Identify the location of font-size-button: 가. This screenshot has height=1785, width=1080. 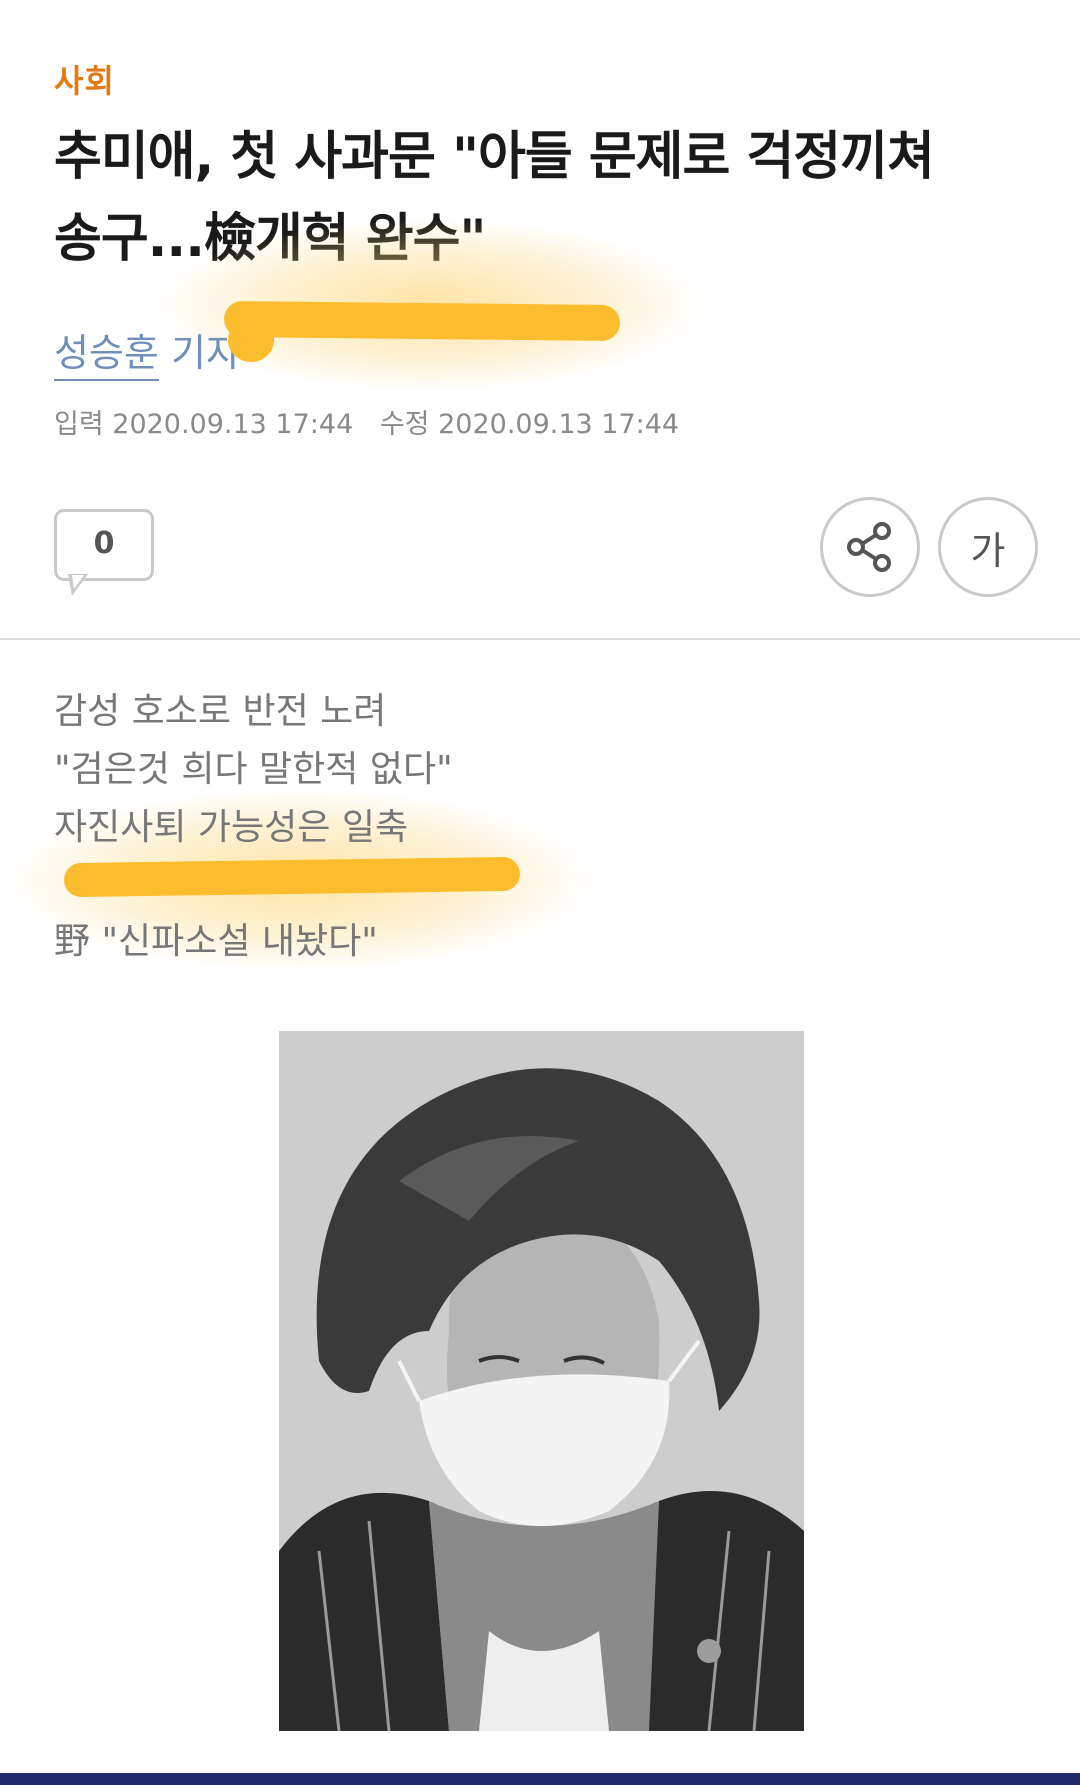
(988, 547).